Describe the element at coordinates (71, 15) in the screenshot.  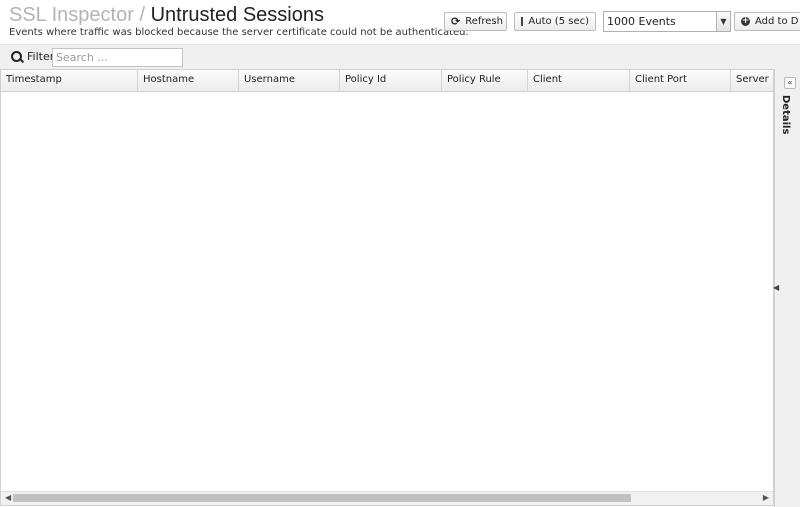
I see `breadcrumb-app: SSL Inspector` at that location.